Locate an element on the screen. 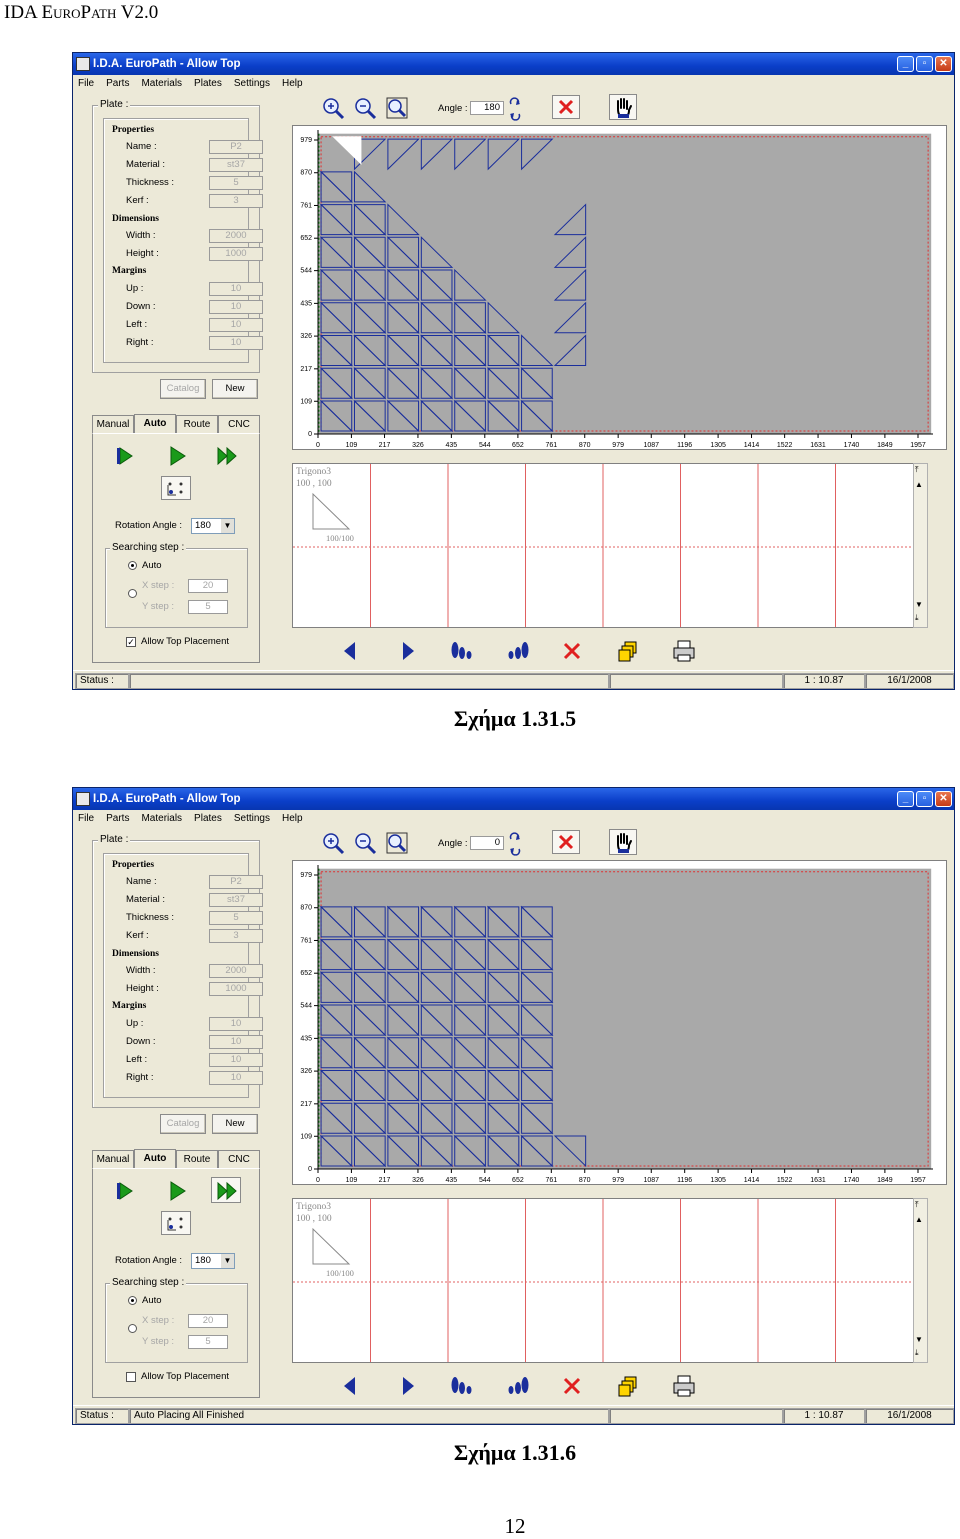 This screenshot has width=960, height=1539. rotate-ccw-icon is located at coordinates (515, 852).